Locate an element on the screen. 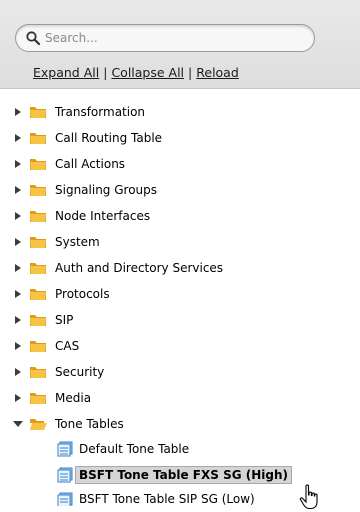 Image resolution: width=360 pixels, height=512 pixels. tree-node-auth-and-directory-services: Auth and Directory Services is located at coordinates (117, 268).